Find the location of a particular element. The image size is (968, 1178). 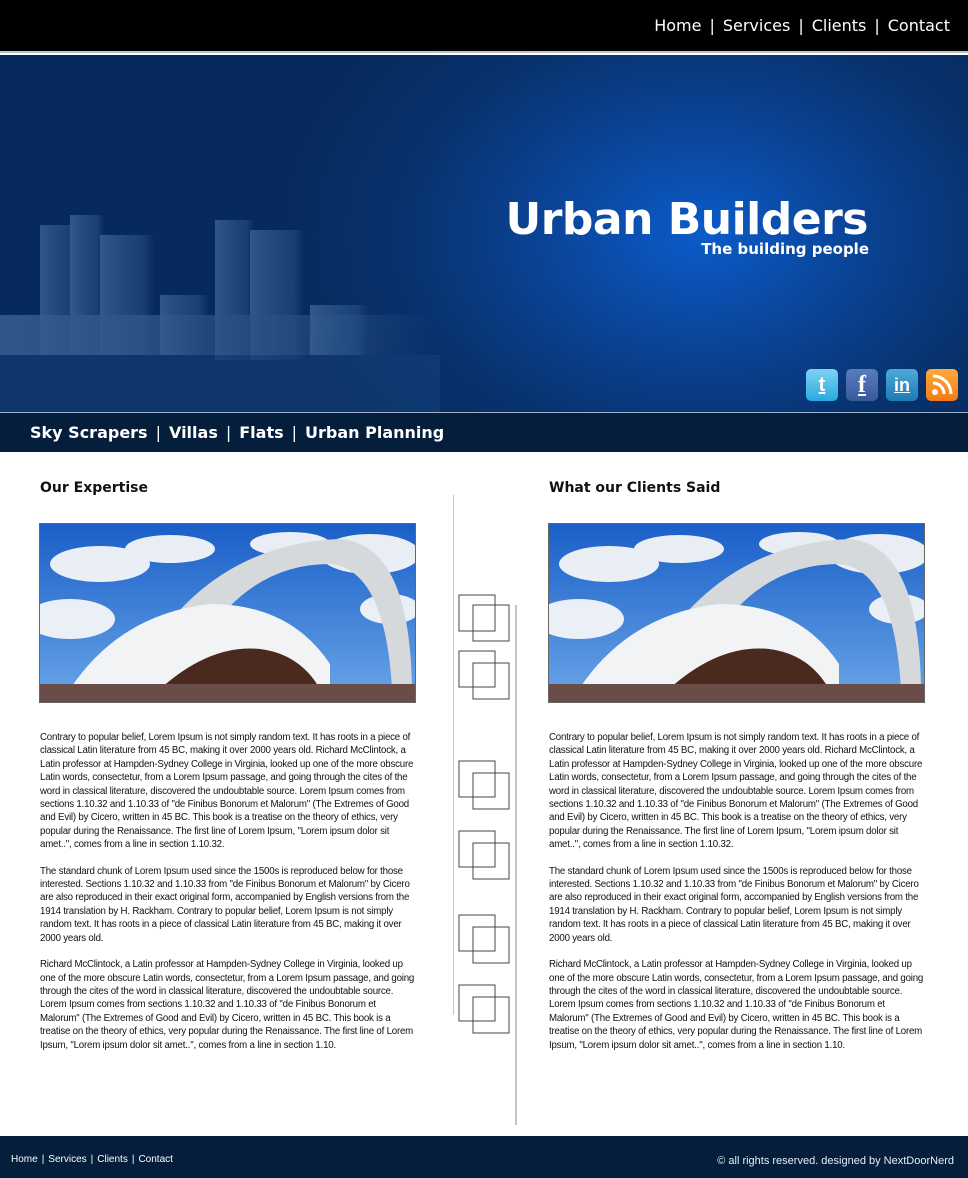

twitter-icon: t is located at coordinates (822, 385).